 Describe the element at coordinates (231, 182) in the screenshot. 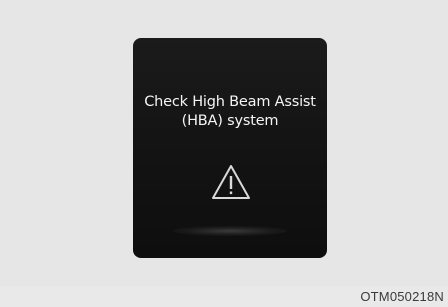

I see `warning-triangle-icon` at that location.